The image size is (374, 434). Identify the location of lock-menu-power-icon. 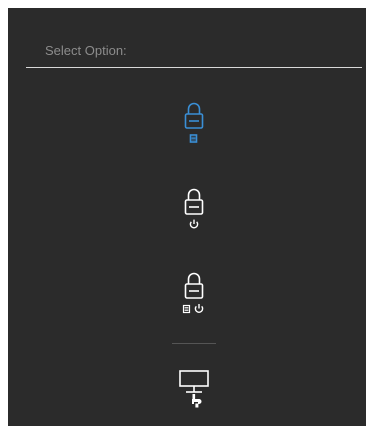
(193, 293).